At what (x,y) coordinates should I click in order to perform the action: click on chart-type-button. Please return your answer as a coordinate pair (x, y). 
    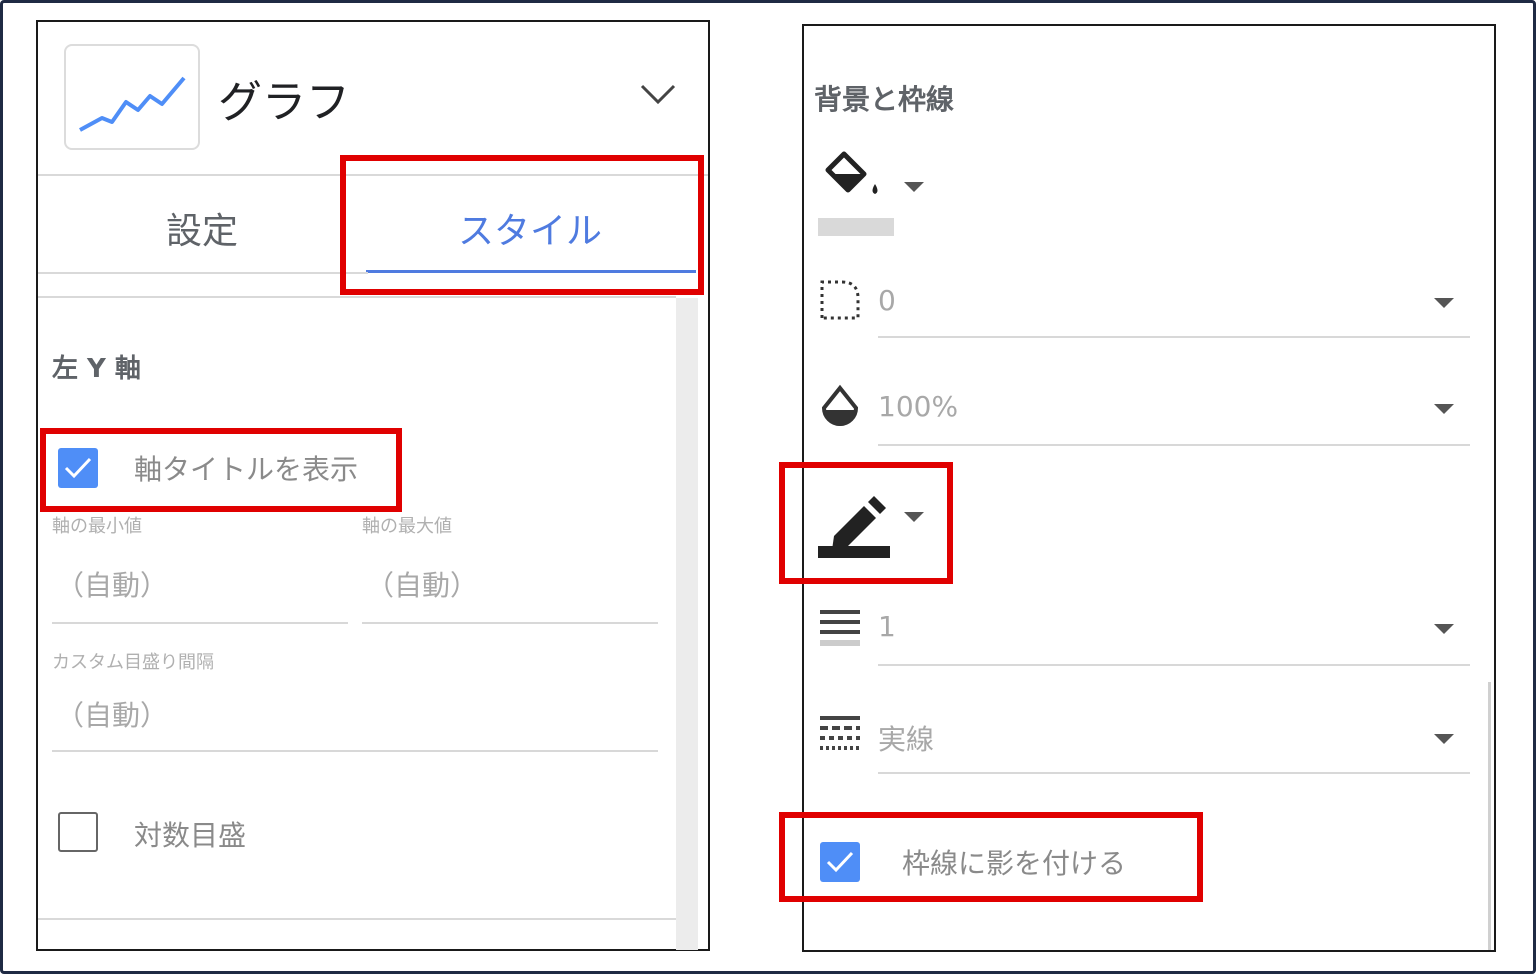
    Looking at the image, I should click on (132, 97).